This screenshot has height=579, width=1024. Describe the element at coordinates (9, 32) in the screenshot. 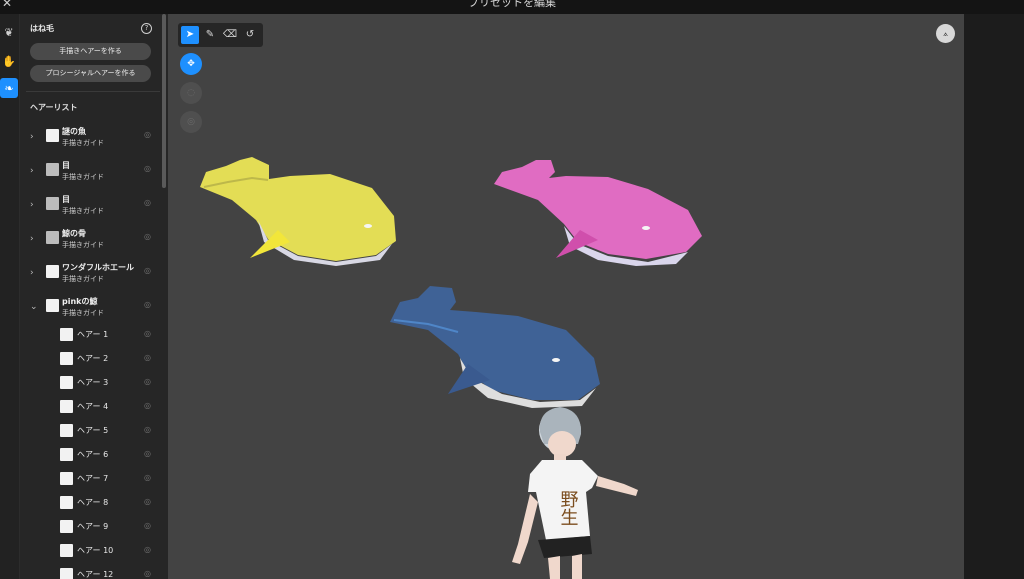

I see `hair-icon: ❦` at that location.